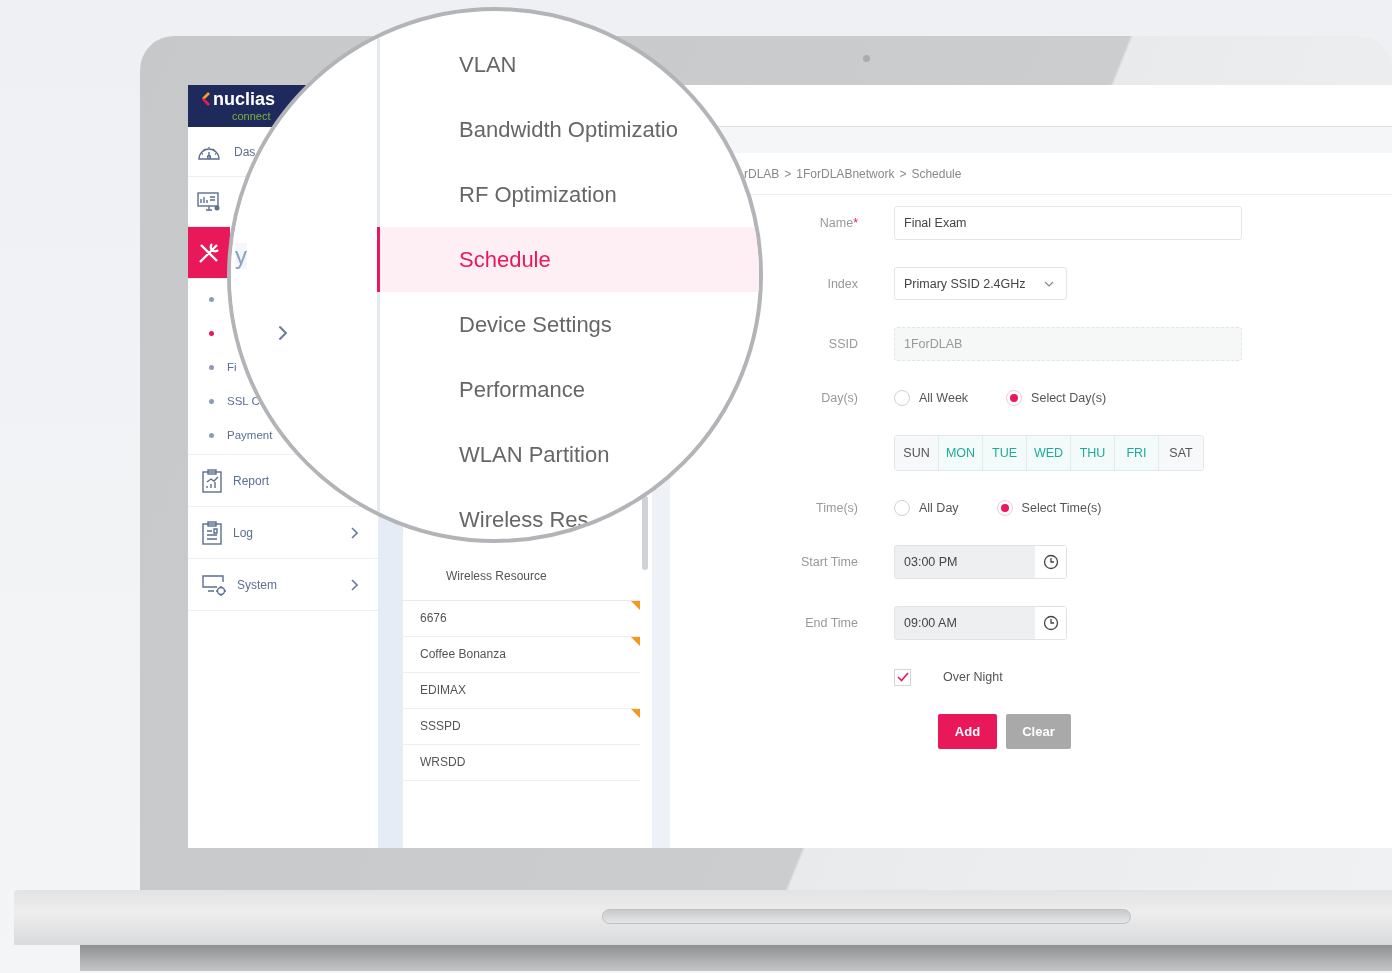  I want to click on radio-label: Select Time(s), so click(1061, 508).